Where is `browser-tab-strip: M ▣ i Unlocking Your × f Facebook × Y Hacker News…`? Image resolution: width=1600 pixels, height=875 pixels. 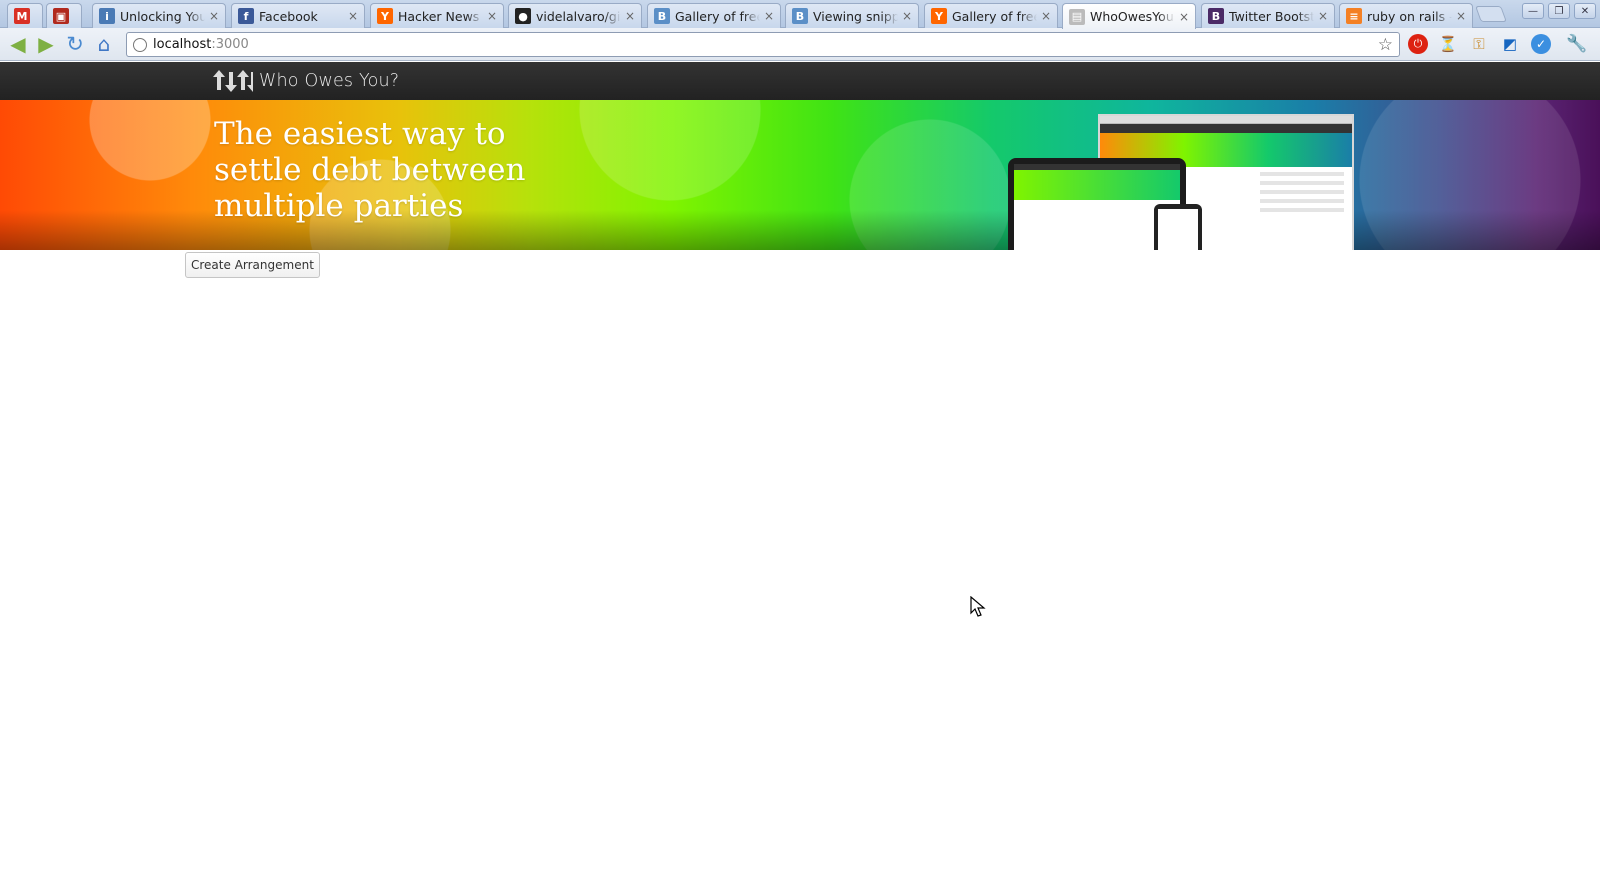
browser-tab-strip: M ▣ i Unlocking Your × f Facebook × Y Hacker News… is located at coordinates (800, 14).